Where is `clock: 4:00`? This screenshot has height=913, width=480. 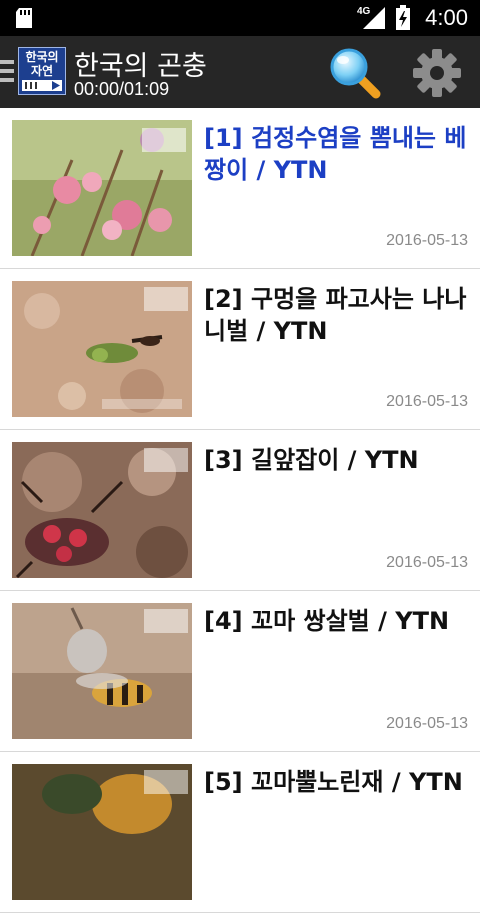 clock: 4:00 is located at coordinates (446, 17).